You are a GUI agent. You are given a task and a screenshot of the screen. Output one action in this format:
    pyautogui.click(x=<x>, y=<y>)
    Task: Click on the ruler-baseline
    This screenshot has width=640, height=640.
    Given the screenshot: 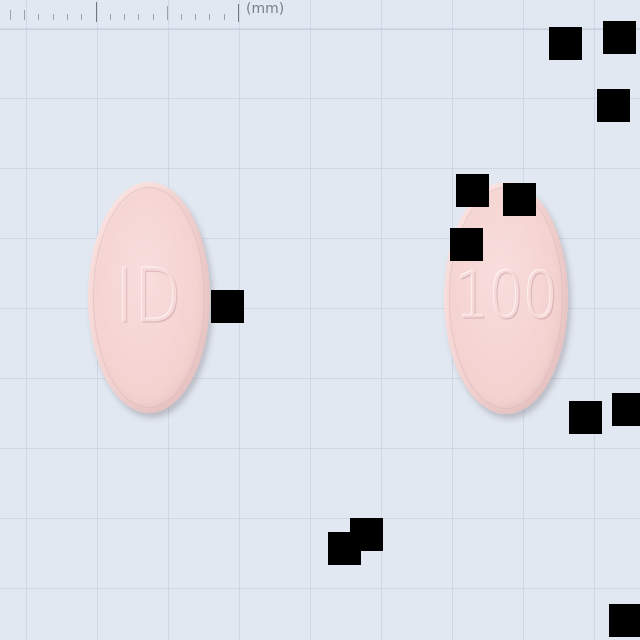 What is the action you would take?
    pyautogui.click(x=320, y=29)
    